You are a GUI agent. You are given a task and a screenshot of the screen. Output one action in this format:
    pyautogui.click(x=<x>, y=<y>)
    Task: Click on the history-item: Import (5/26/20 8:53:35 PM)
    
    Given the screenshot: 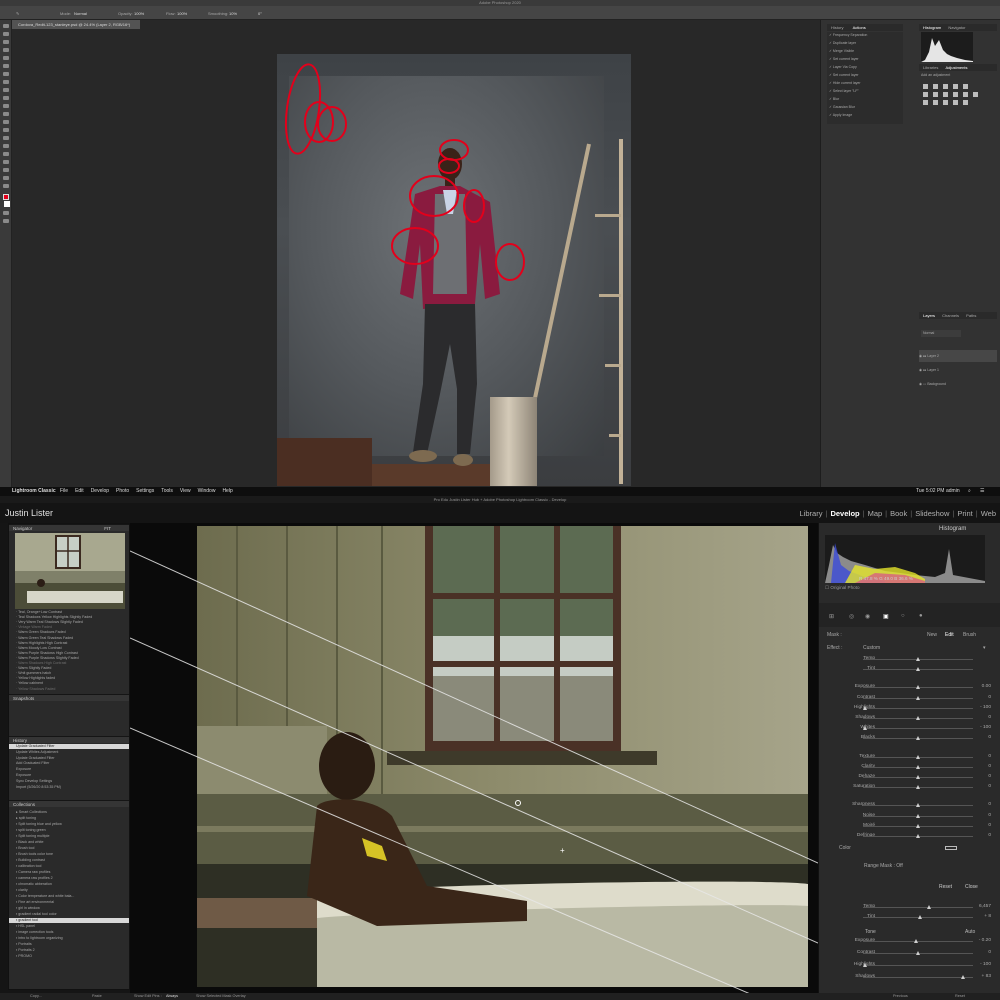 What is the action you would take?
    pyautogui.click(x=69, y=787)
    